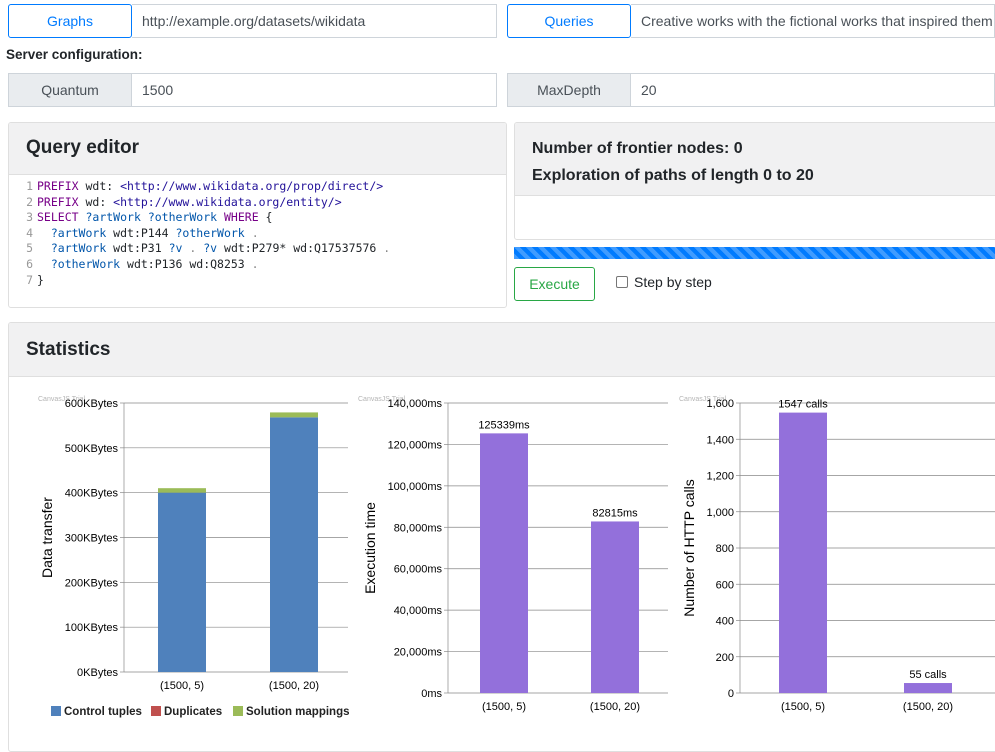 The height and width of the screenshot is (752, 995). Describe the element at coordinates (29, 217) in the screenshot. I see `line-number: 3` at that location.